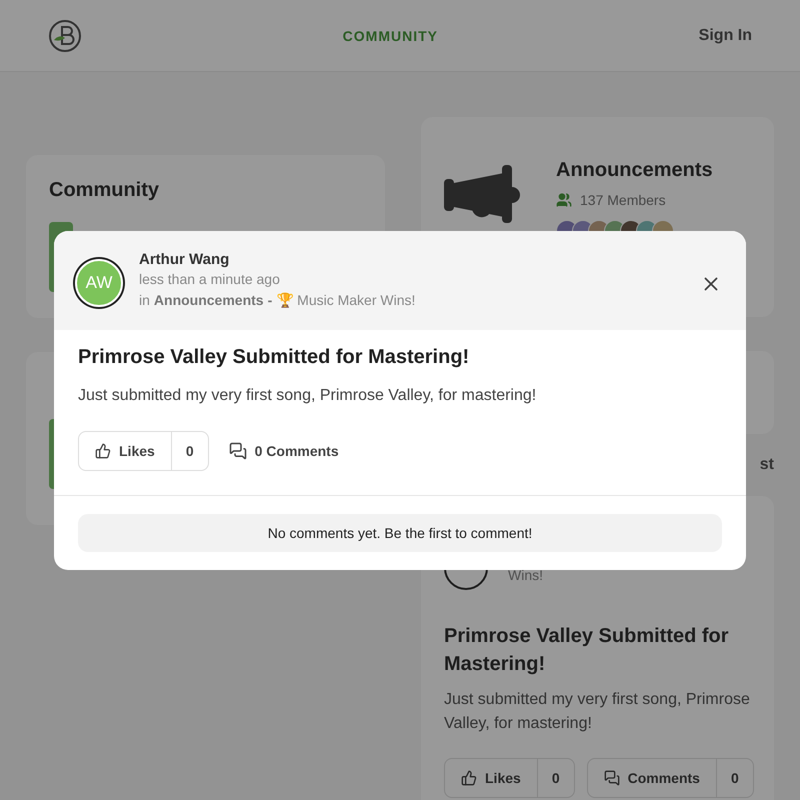 Image resolution: width=800 pixels, height=800 pixels. What do you see at coordinates (390, 36) in the screenshot?
I see `nav-link: COMMUNITY` at bounding box center [390, 36].